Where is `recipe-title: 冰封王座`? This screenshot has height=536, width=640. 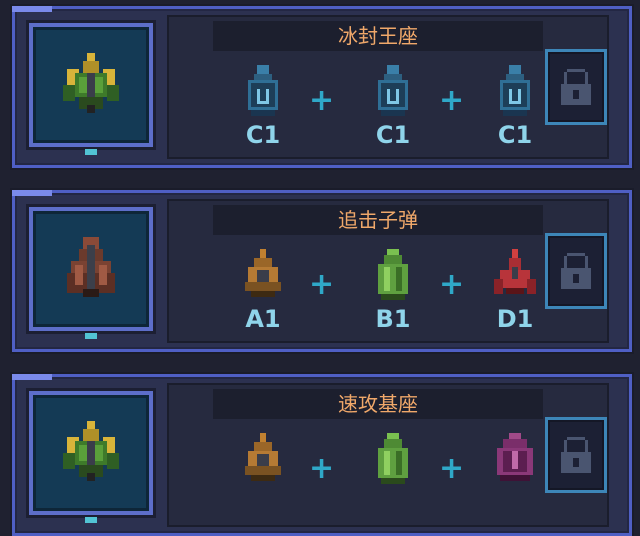 recipe-title: 冰封王座 is located at coordinates (378, 36).